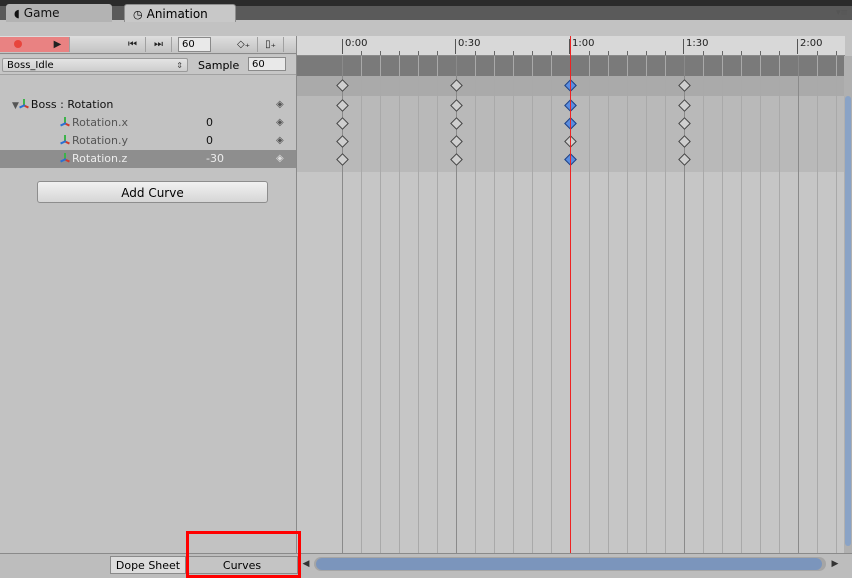 The height and width of the screenshot is (578, 852). What do you see at coordinates (138, 14) in the screenshot?
I see `clock-icon: ◷` at bounding box center [138, 14].